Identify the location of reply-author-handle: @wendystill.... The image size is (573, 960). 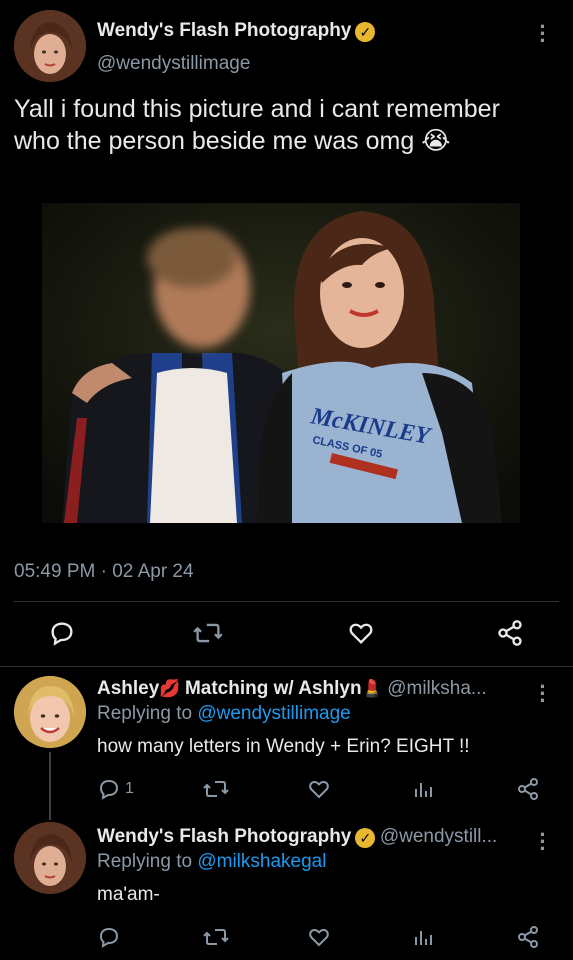
(439, 836).